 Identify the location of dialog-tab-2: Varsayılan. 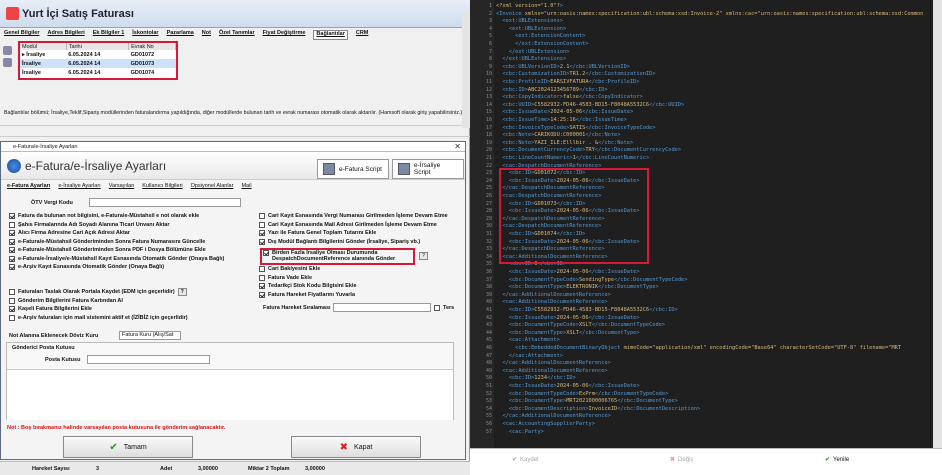
(122, 187).